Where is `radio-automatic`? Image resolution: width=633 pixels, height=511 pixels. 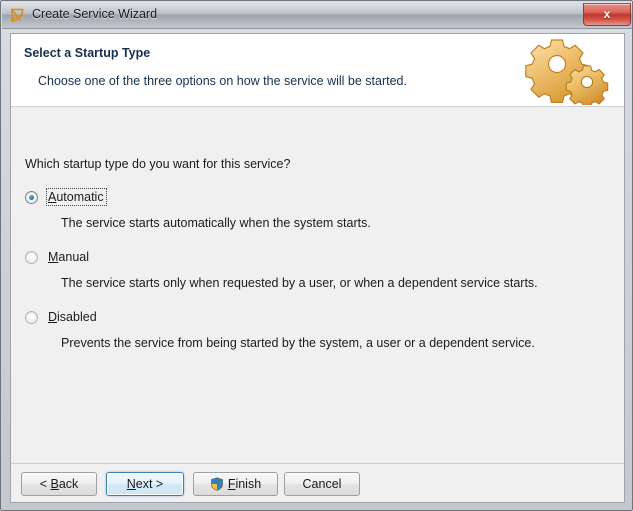
radio-automatic is located at coordinates (31, 197).